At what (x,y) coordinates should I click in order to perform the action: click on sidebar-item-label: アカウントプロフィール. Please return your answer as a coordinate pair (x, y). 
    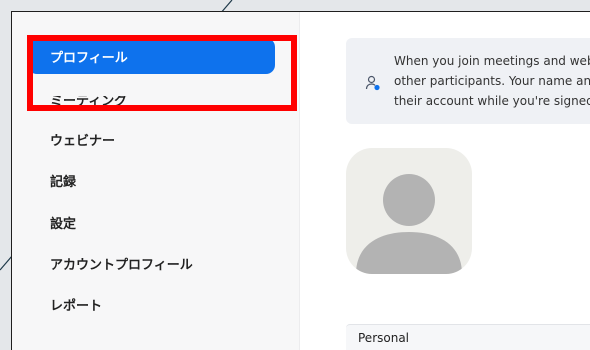
    Looking at the image, I should click on (121, 265).